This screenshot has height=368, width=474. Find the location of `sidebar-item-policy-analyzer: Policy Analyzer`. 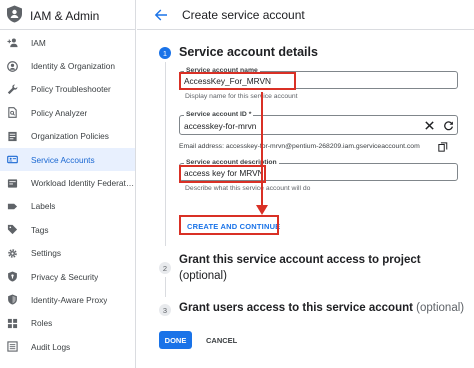

sidebar-item-policy-analyzer: Policy Analyzer is located at coordinates (67, 112).